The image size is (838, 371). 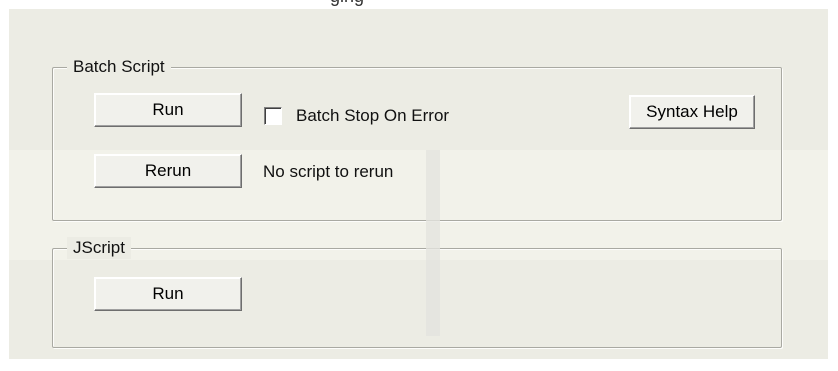 I want to click on syntax-help-button-label: Syntax Help, so click(x=692, y=111).